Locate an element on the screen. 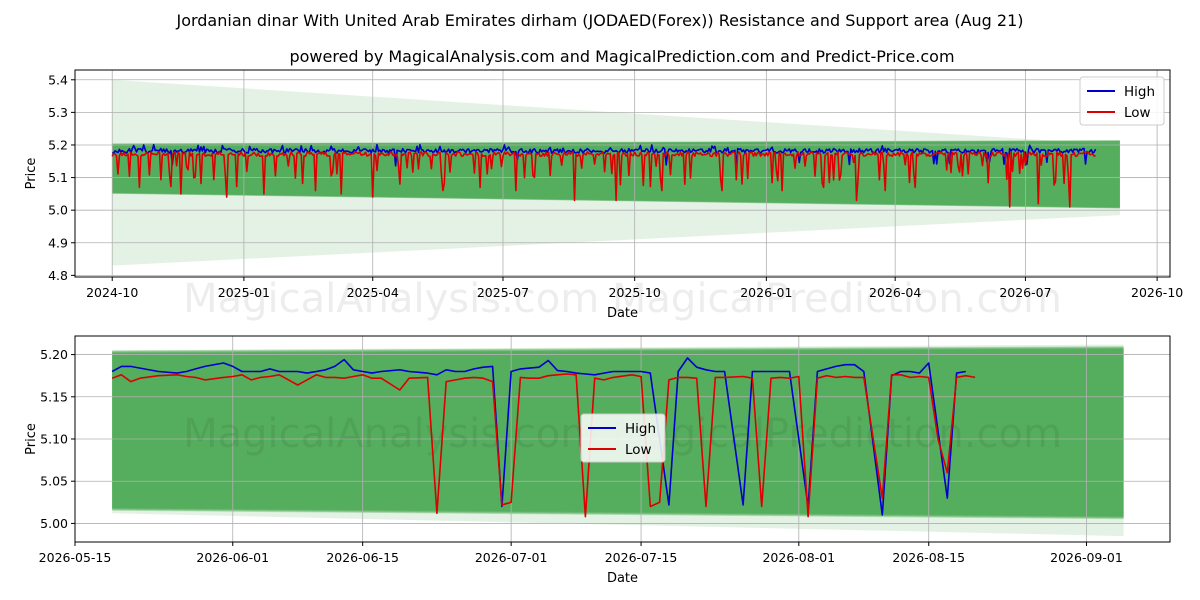 The width and height of the screenshot is (1200, 600). x-tick-label: 2025-04 is located at coordinates (373, 292).